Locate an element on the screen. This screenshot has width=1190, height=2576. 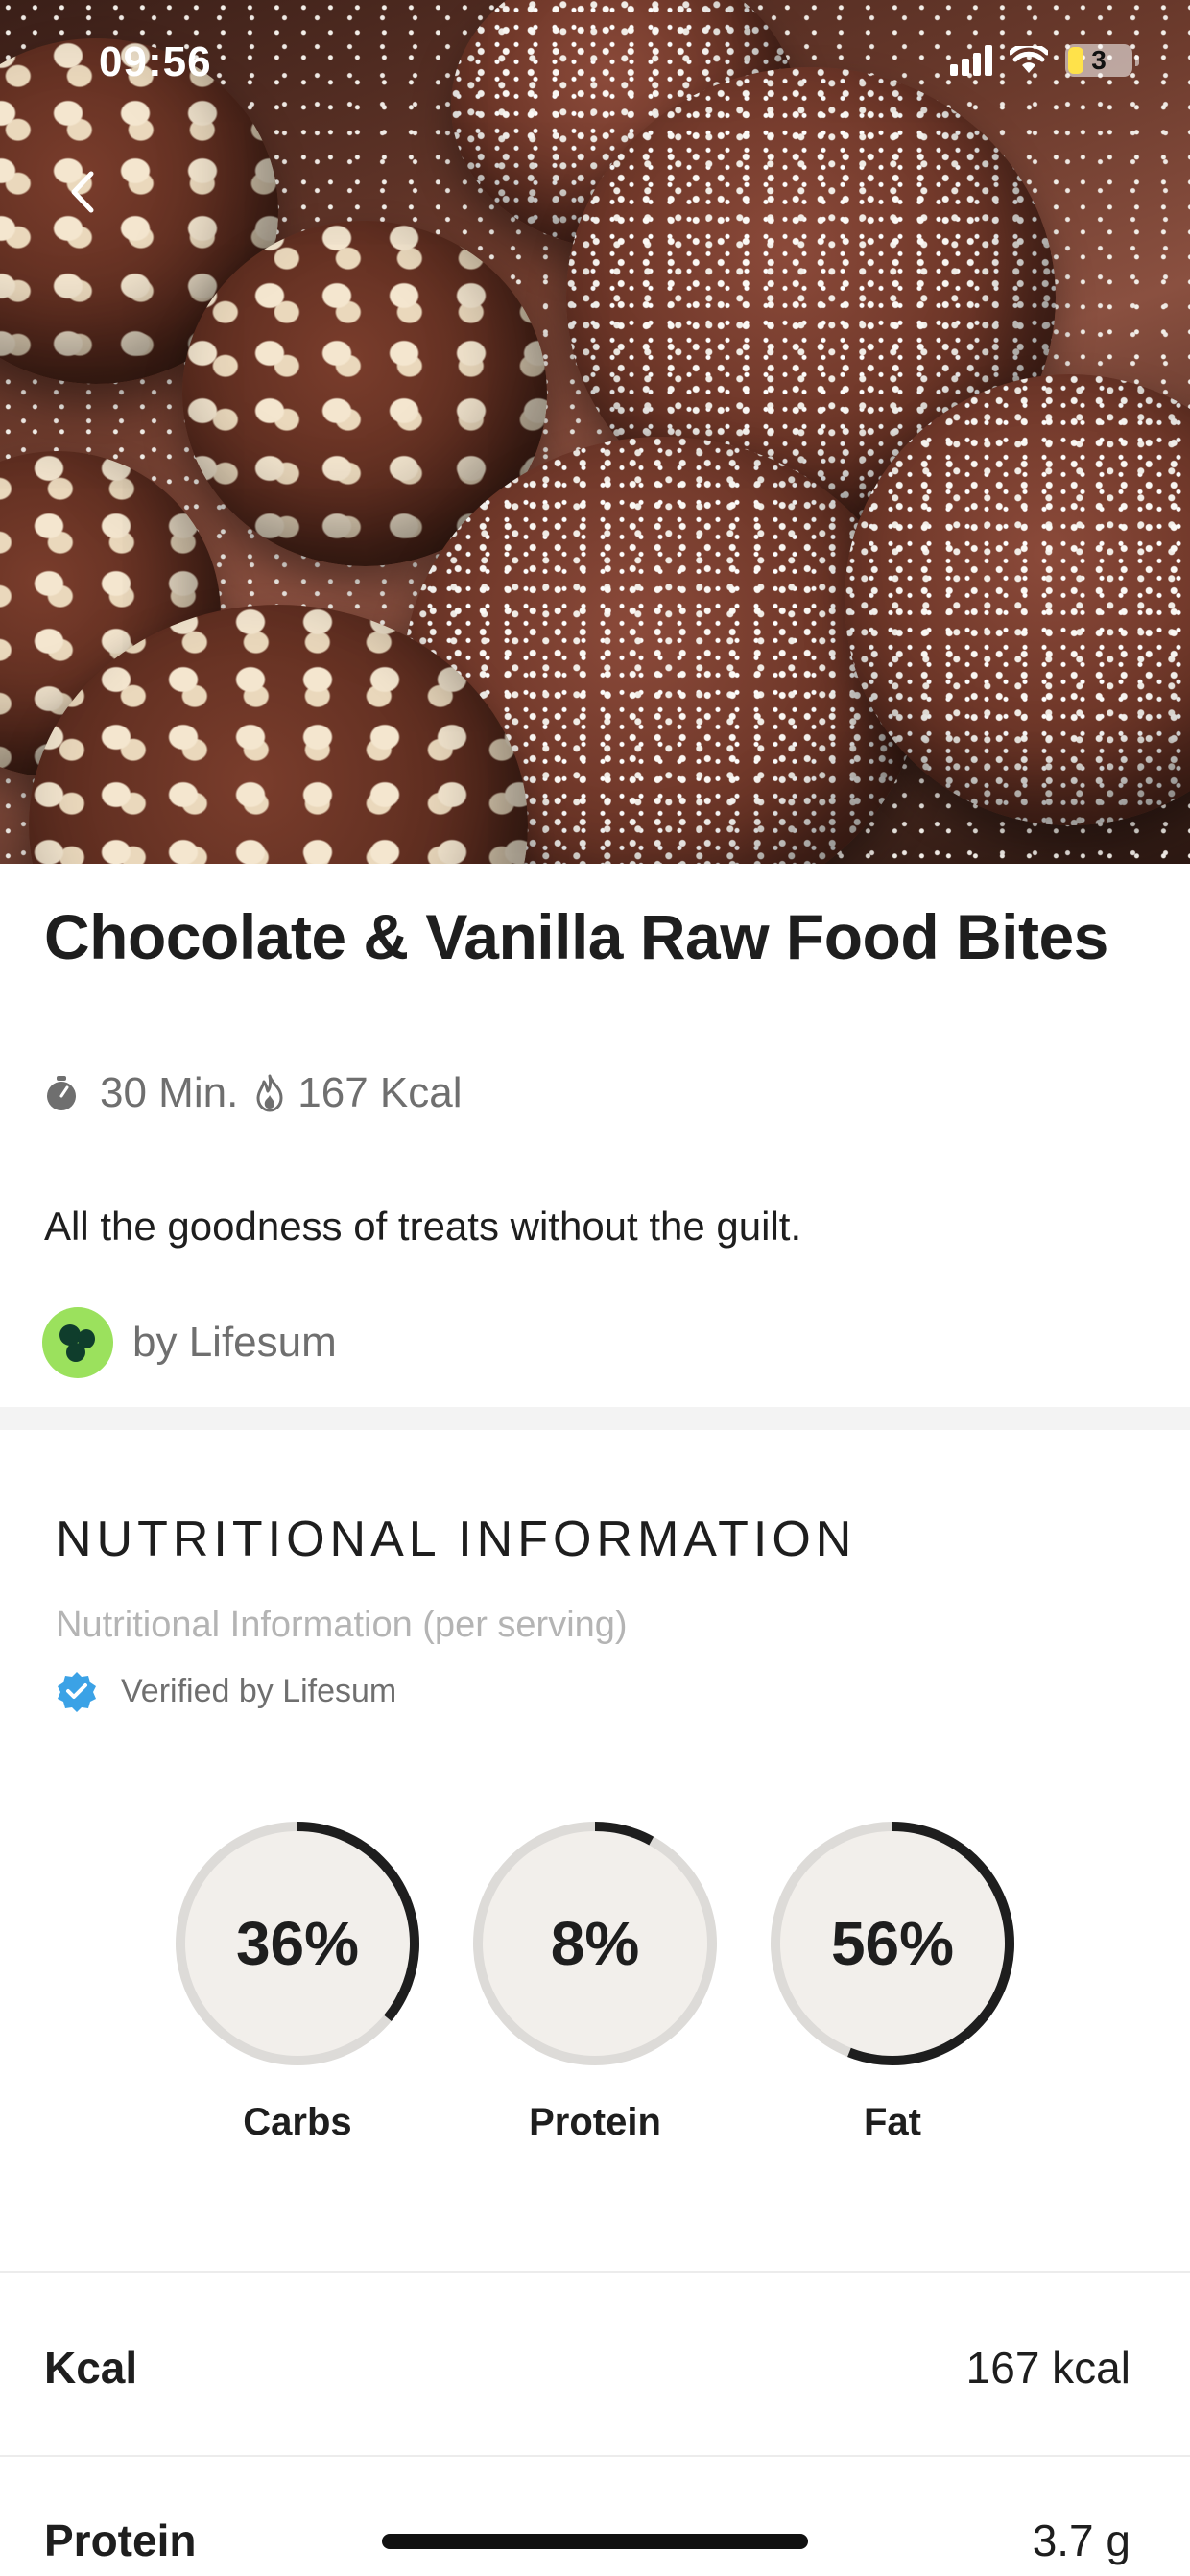
flame-icon is located at coordinates (270, 1093).